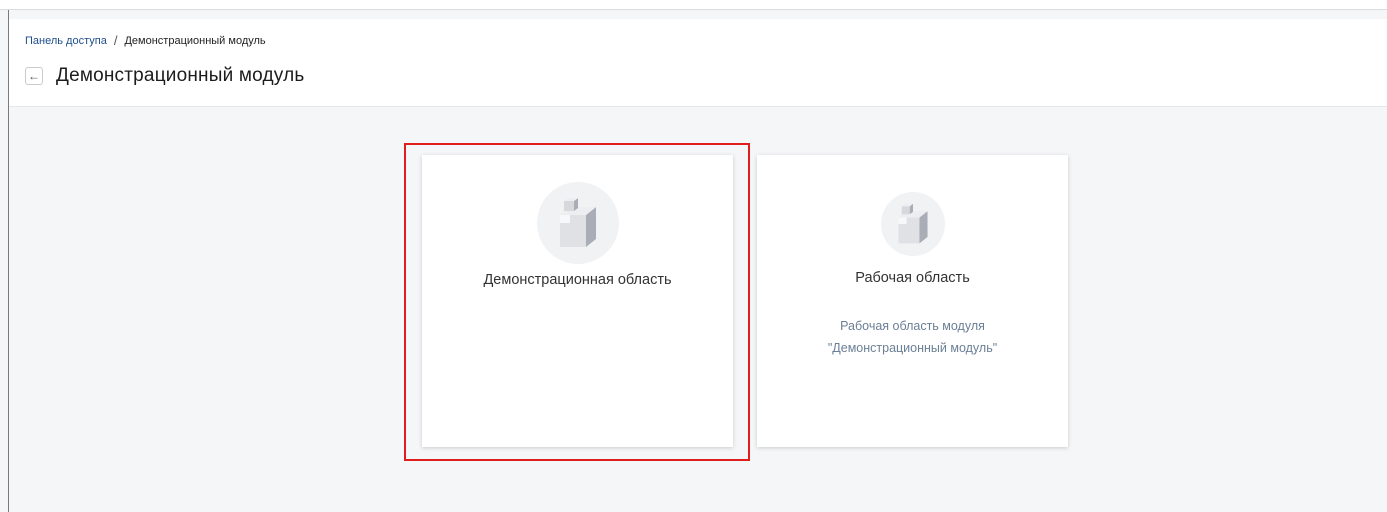  I want to click on breadcrumb: Панель доступа / Демонстрационный модуль, so click(145, 40).